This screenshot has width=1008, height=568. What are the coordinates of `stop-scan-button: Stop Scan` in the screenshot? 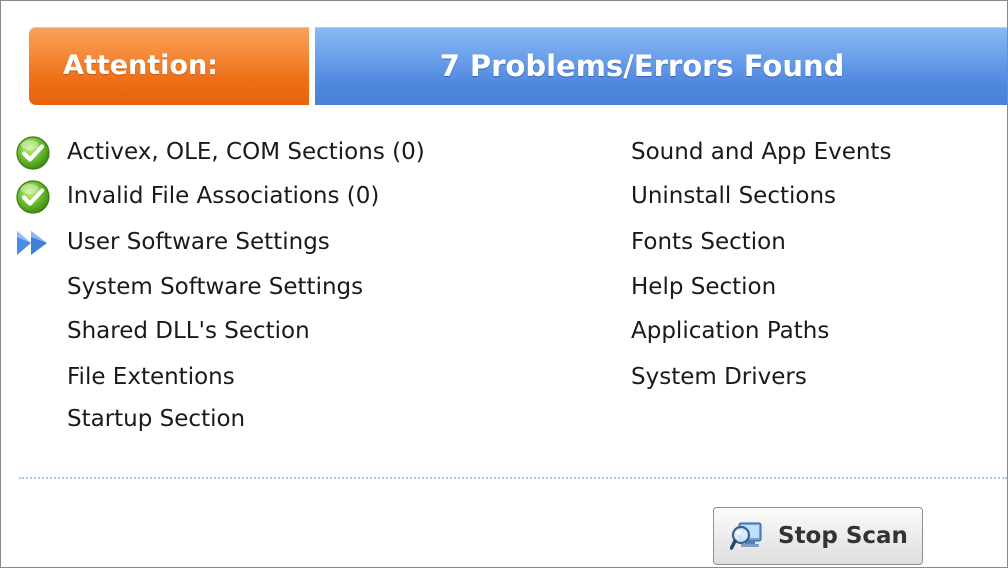 It's located at (818, 536).